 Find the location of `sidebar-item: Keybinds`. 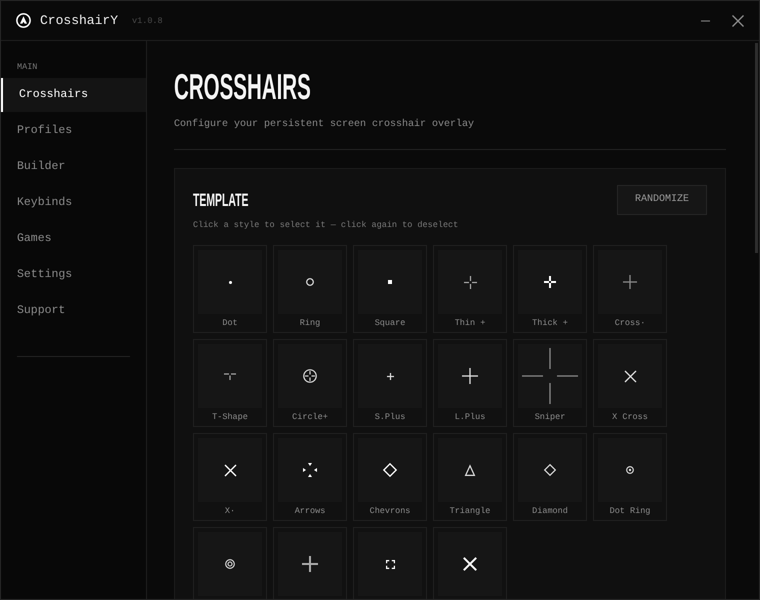

sidebar-item: Keybinds is located at coordinates (73, 203).